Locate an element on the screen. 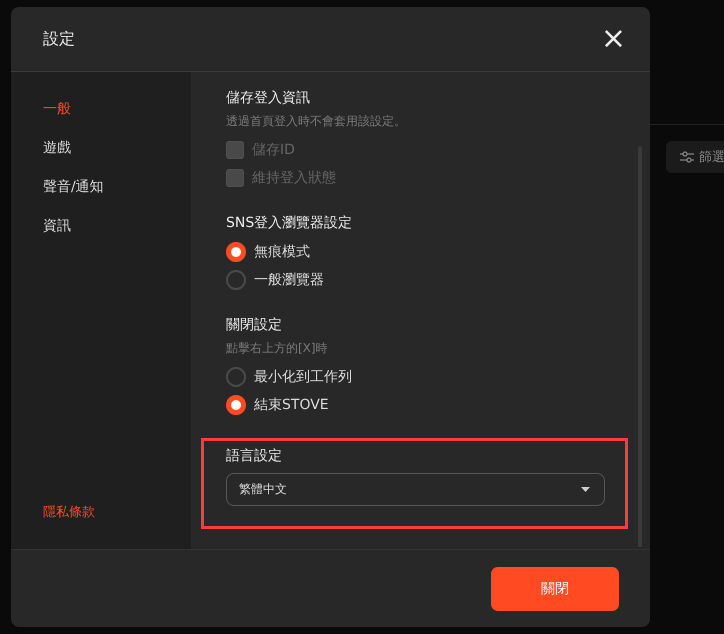 Image resolution: width=724 pixels, height=634 pixels. section-title: SNS登入瀏覽器設定 is located at coordinates (290, 223).